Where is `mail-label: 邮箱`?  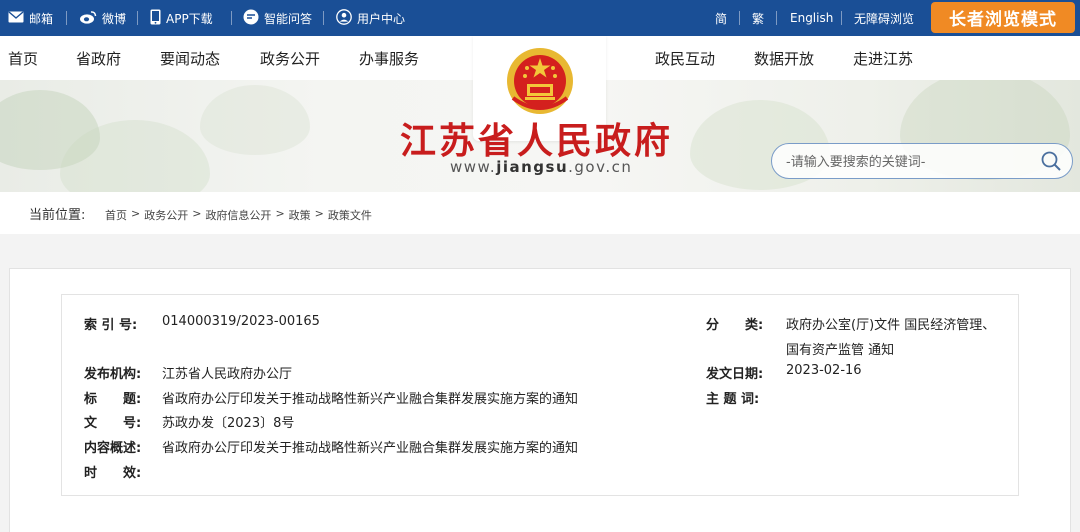
mail-label: 邮箱 is located at coordinates (41, 18).